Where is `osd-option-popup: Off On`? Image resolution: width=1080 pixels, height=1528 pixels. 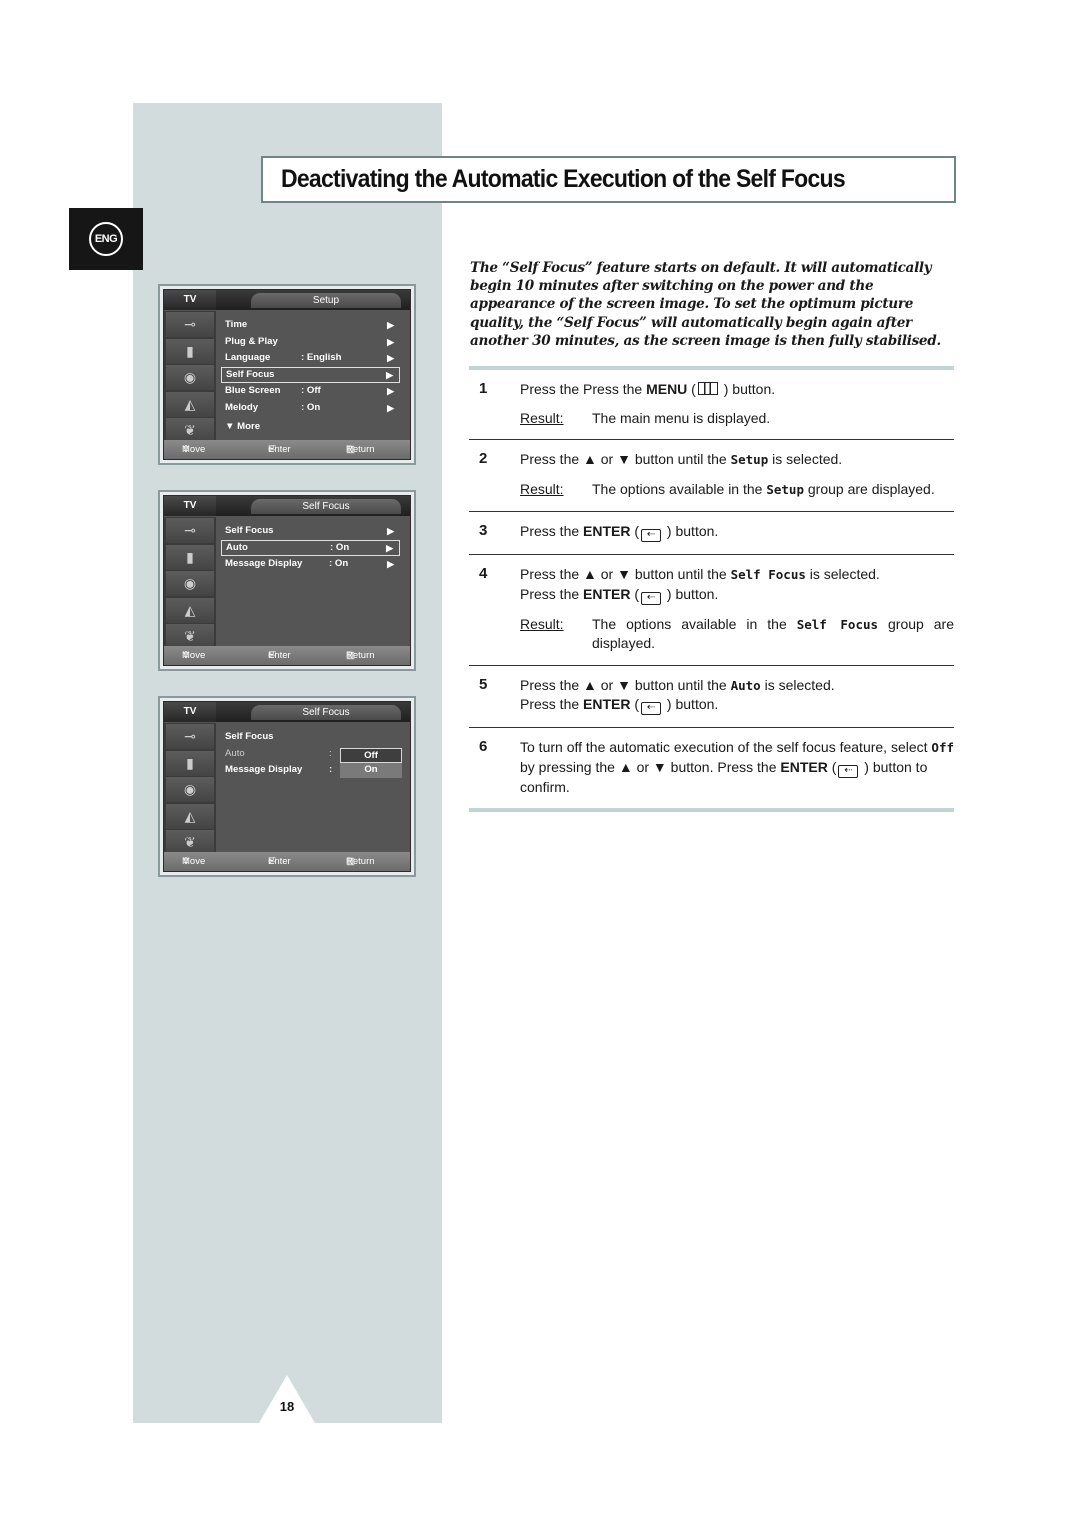 osd-option-popup: Off On is located at coordinates (371, 763).